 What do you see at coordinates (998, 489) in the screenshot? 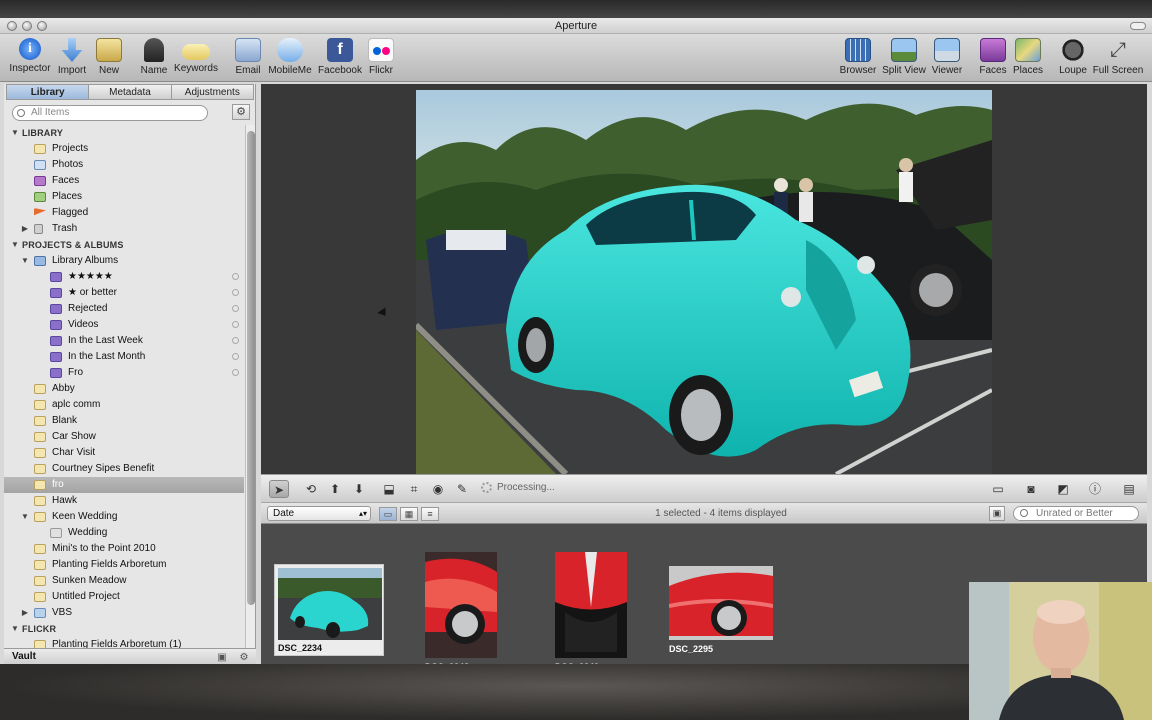
I see `show-viewer-button: ▭` at bounding box center [998, 489].